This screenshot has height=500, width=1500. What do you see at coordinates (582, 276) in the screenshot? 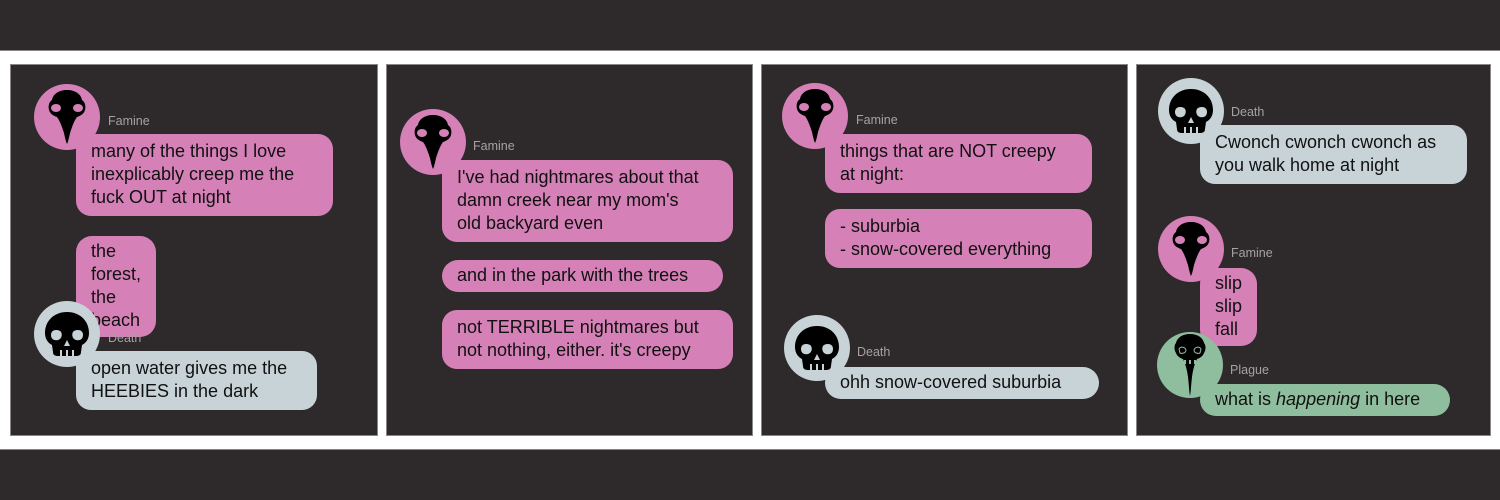
I see `chat-bubble: and in the park with the trees` at bounding box center [582, 276].